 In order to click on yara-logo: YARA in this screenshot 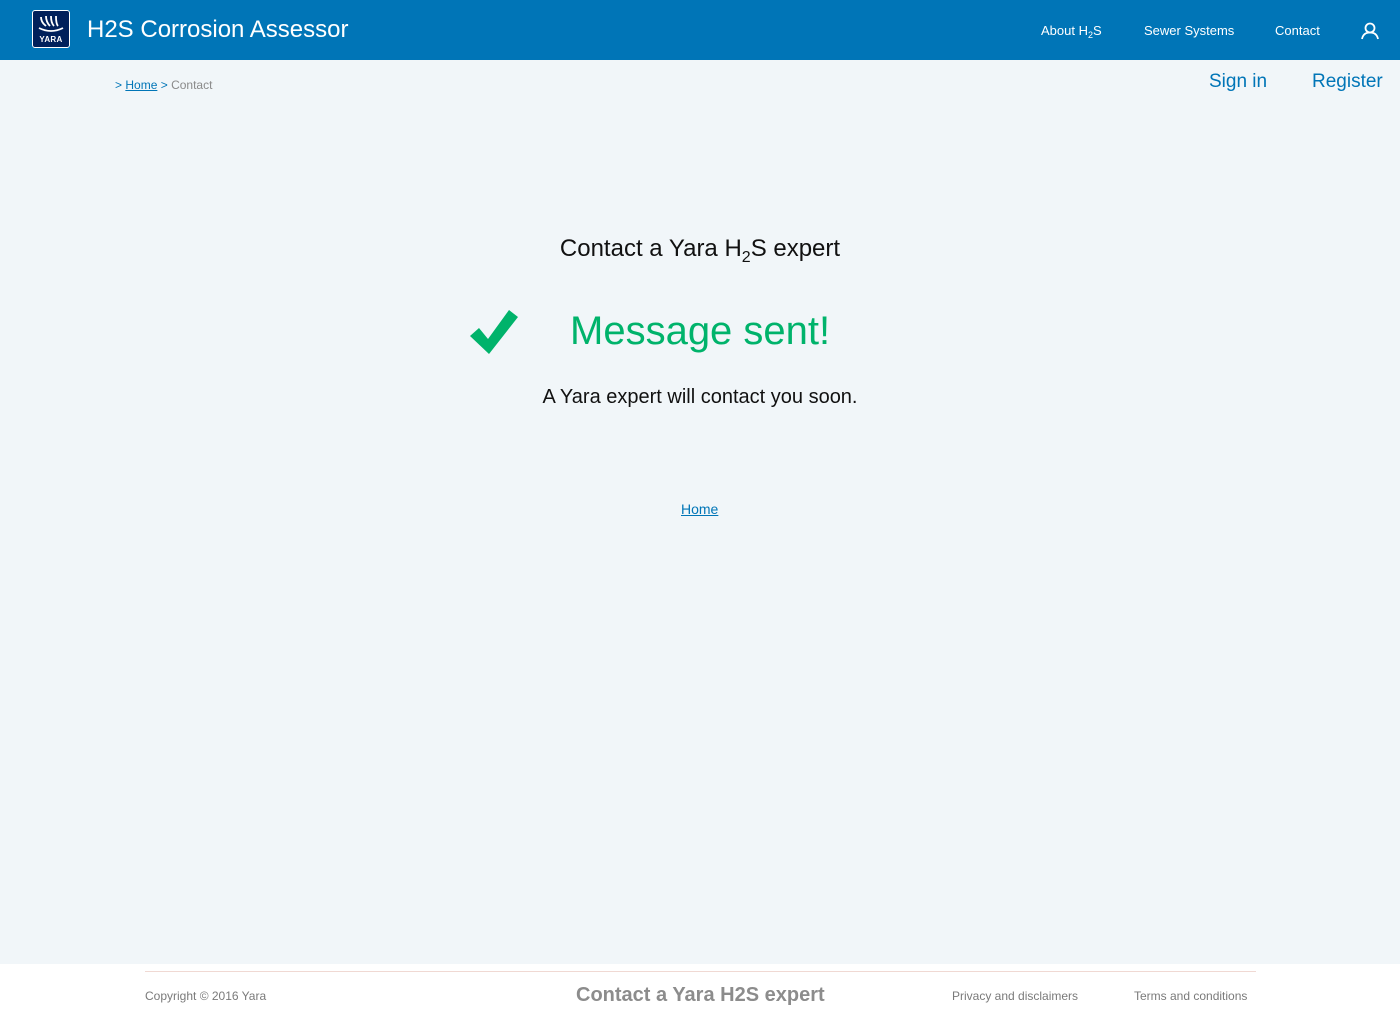, I will do `click(51, 29)`.